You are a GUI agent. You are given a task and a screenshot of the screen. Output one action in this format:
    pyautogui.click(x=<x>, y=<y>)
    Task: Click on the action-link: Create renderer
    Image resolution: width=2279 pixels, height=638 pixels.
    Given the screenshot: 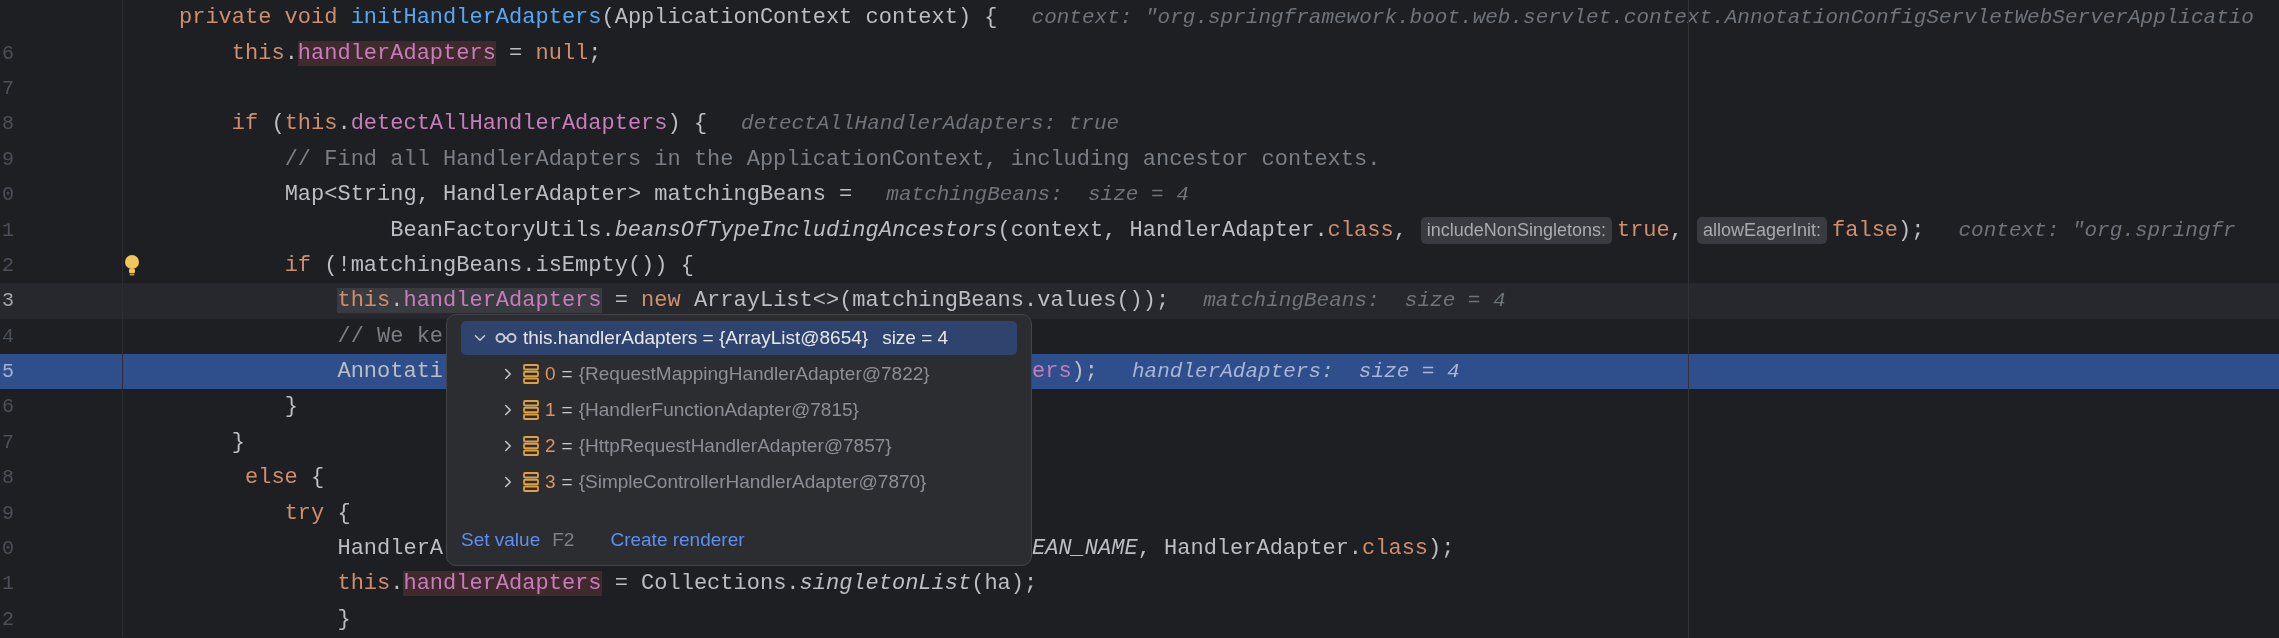 What is the action you would take?
    pyautogui.click(x=677, y=540)
    